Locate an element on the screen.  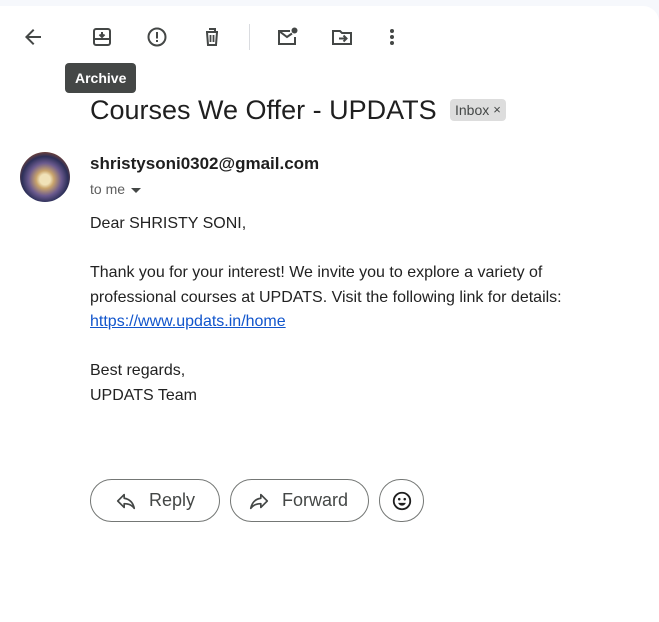
back-button is located at coordinates (33, 37).